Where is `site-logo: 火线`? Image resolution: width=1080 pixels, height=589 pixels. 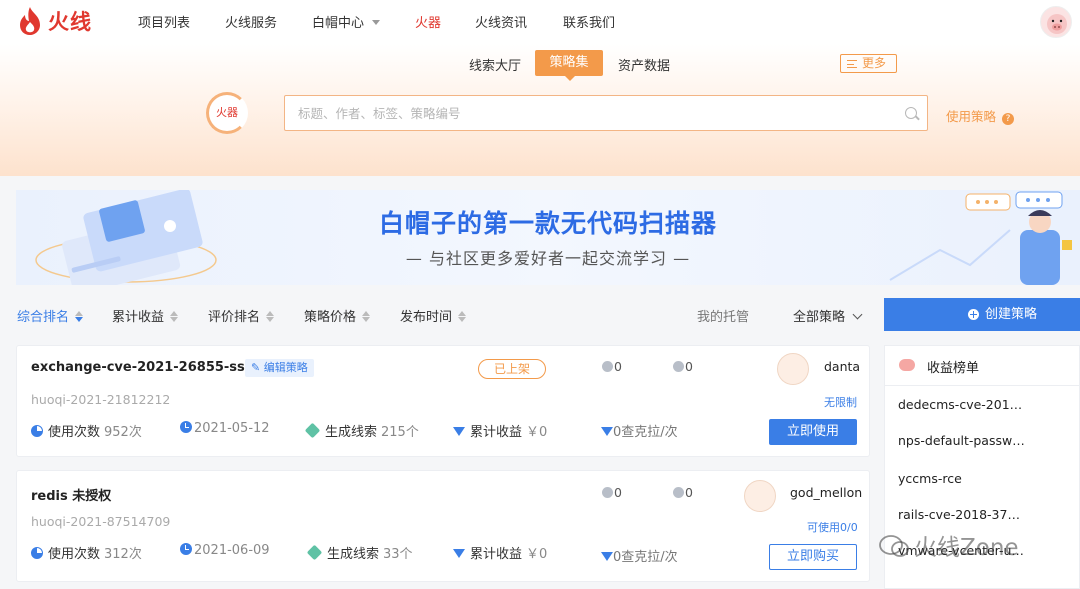 site-logo: 火线 is located at coordinates (54, 21).